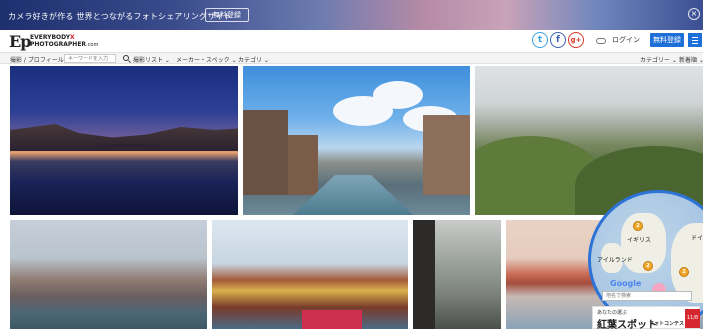 Image resolution: width=703 pixels, height=329 pixels. I want to click on promo-register-button: 無料登録, so click(227, 15).